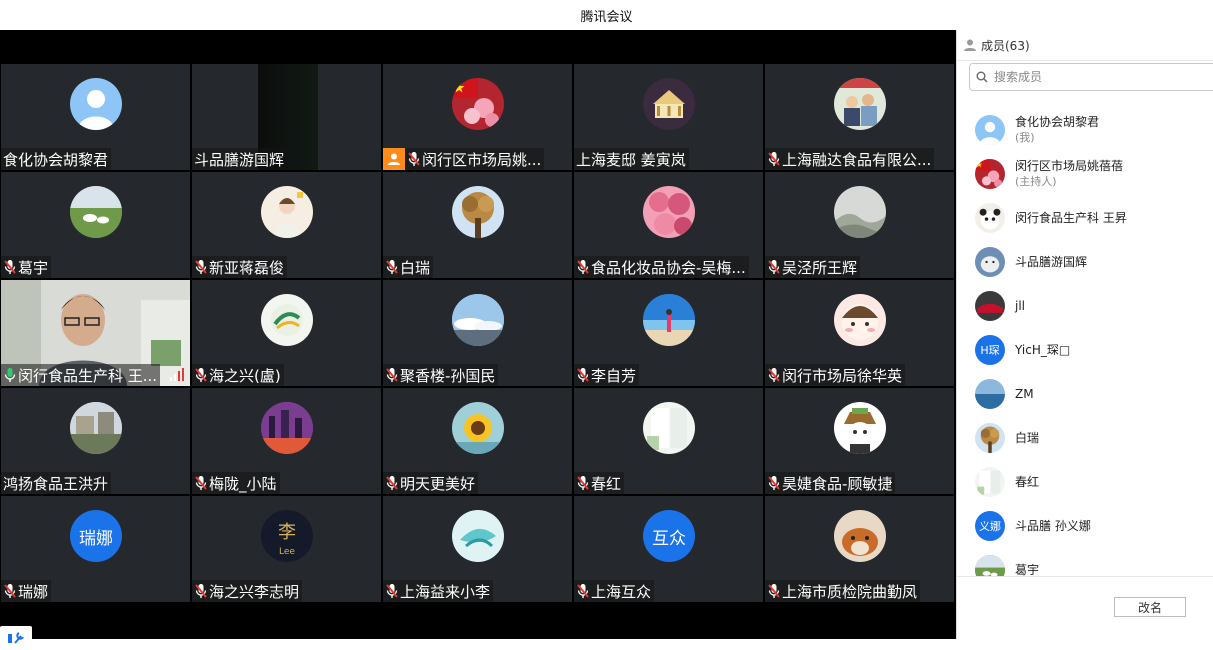 The height and width of the screenshot is (650, 1213). I want to click on participant-tile: 鸿扬食品王洪升, so click(95, 441).